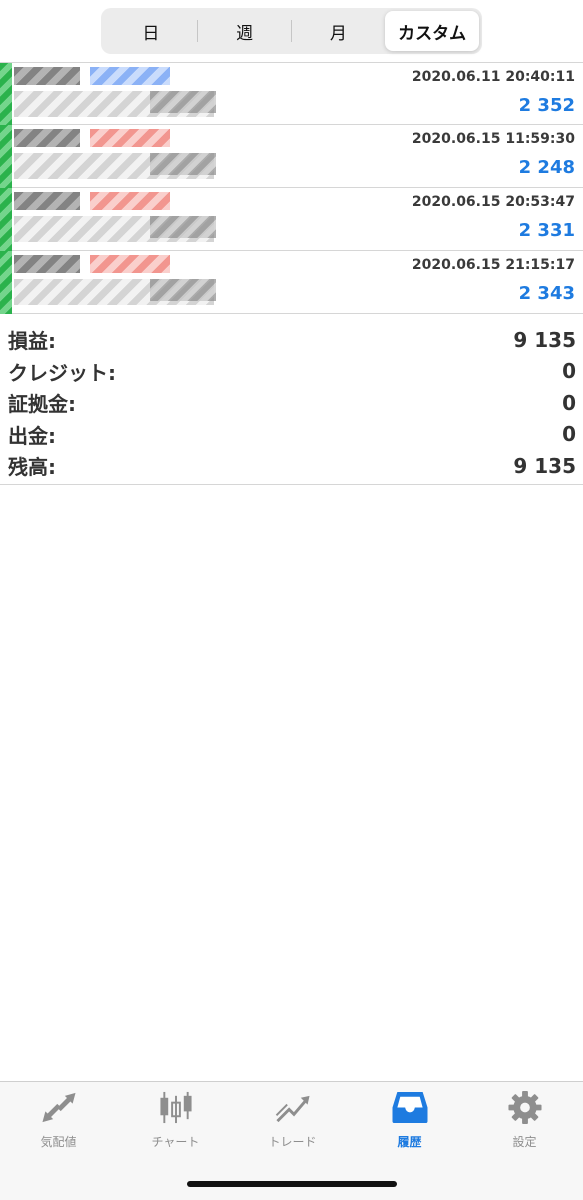 The height and width of the screenshot is (1200, 583). I want to click on history-inbox-icon, so click(409, 1107).